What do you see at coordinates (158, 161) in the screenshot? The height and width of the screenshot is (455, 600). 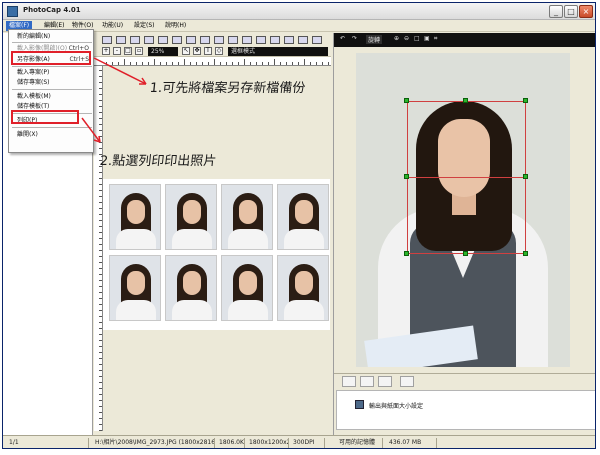 I see `annotation-step2: 2.點選列印印出照片` at bounding box center [158, 161].